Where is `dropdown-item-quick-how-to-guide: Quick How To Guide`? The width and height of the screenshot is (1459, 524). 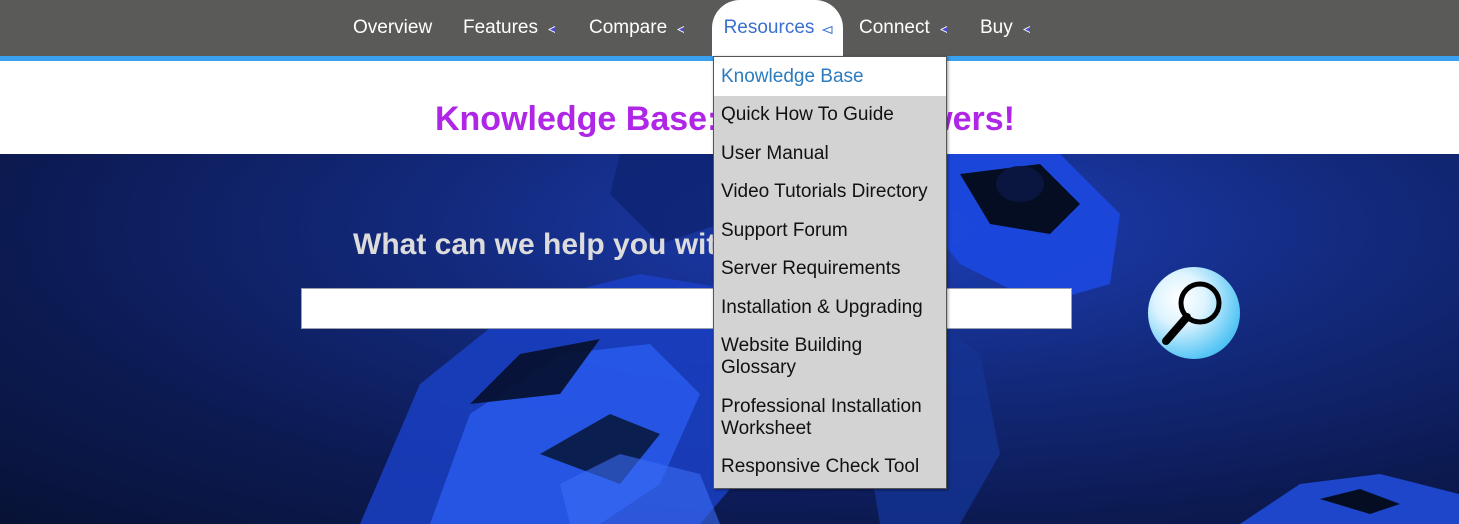 dropdown-item-quick-how-to-guide: Quick How To Guide is located at coordinates (830, 115).